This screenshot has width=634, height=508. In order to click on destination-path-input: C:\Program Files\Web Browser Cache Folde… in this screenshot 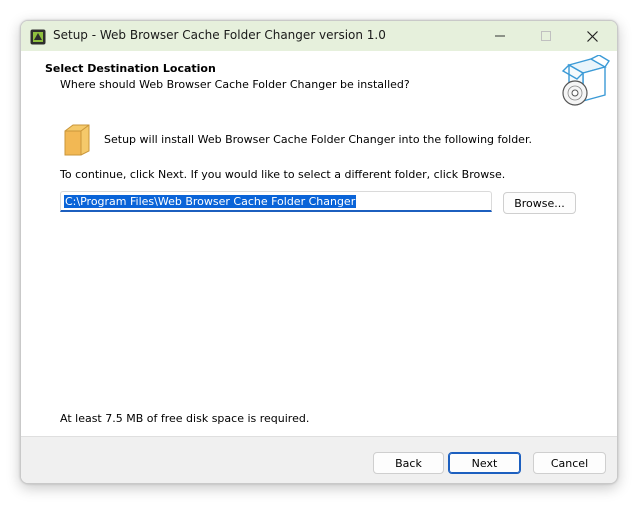, I will do `click(276, 201)`.